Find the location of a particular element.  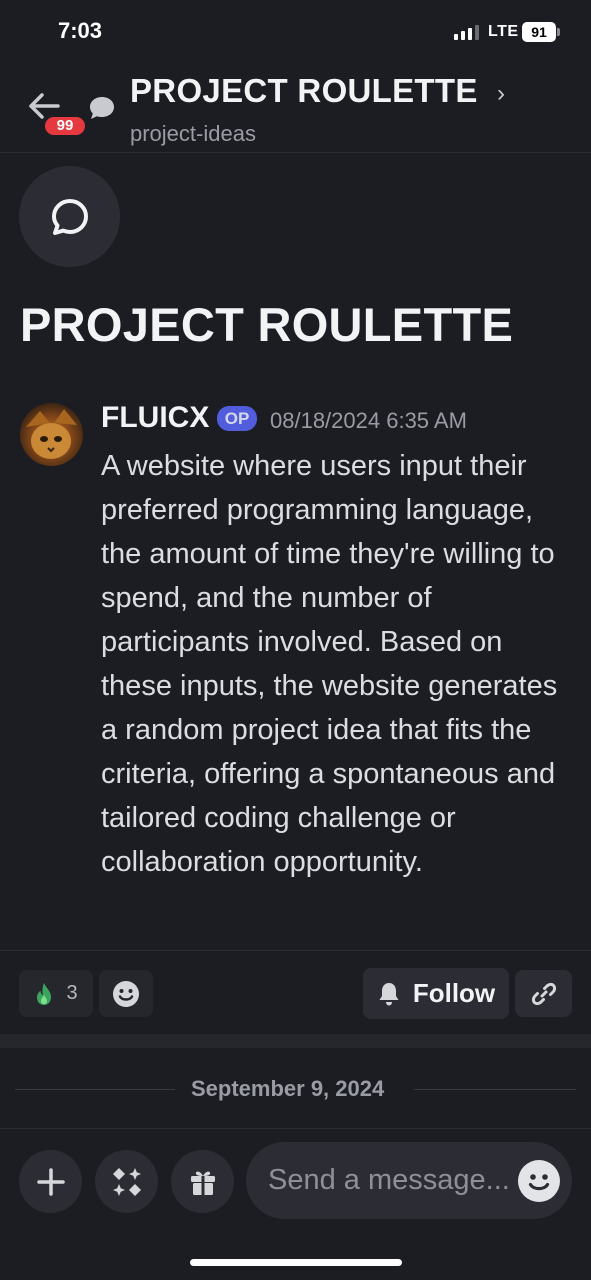

copy-link-button is located at coordinates (543, 993).